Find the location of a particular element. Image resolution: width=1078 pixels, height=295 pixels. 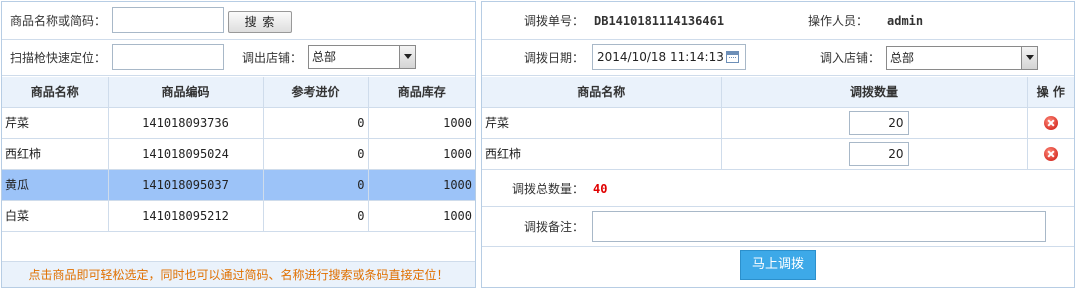

product-code: 141018095212 is located at coordinates (186, 216).